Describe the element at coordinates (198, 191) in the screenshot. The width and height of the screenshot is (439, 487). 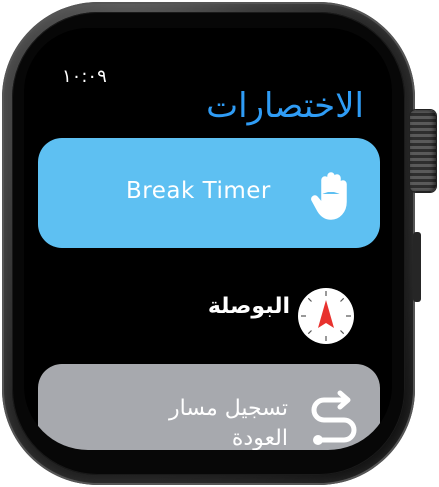
I see `shortcut-label: Break Timer` at that location.